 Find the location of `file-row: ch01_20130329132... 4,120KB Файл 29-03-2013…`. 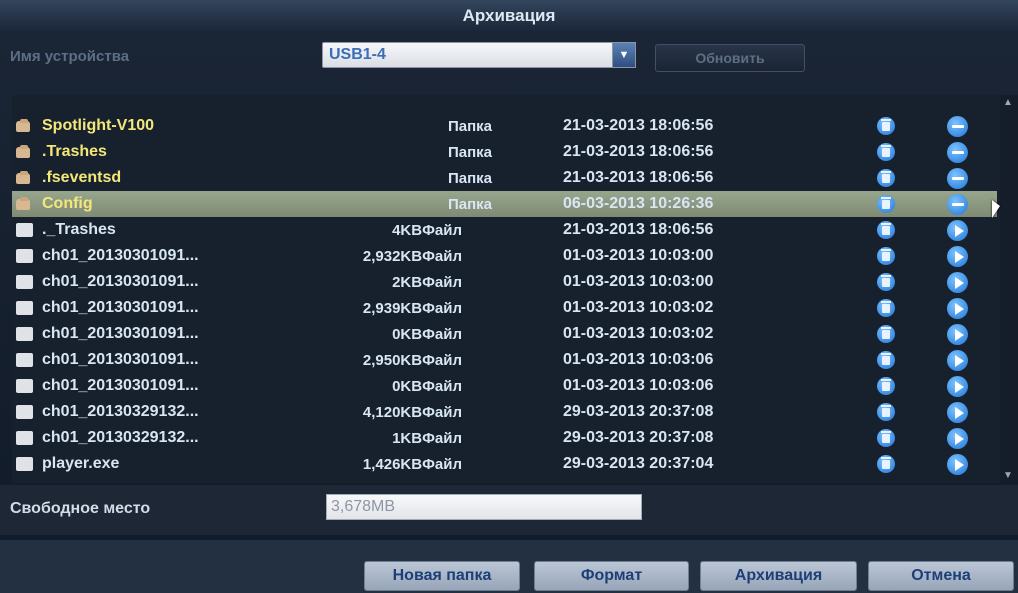

file-row: ch01_20130329132... 4,120KB Файл 29-03-2013… is located at coordinates (504, 412).